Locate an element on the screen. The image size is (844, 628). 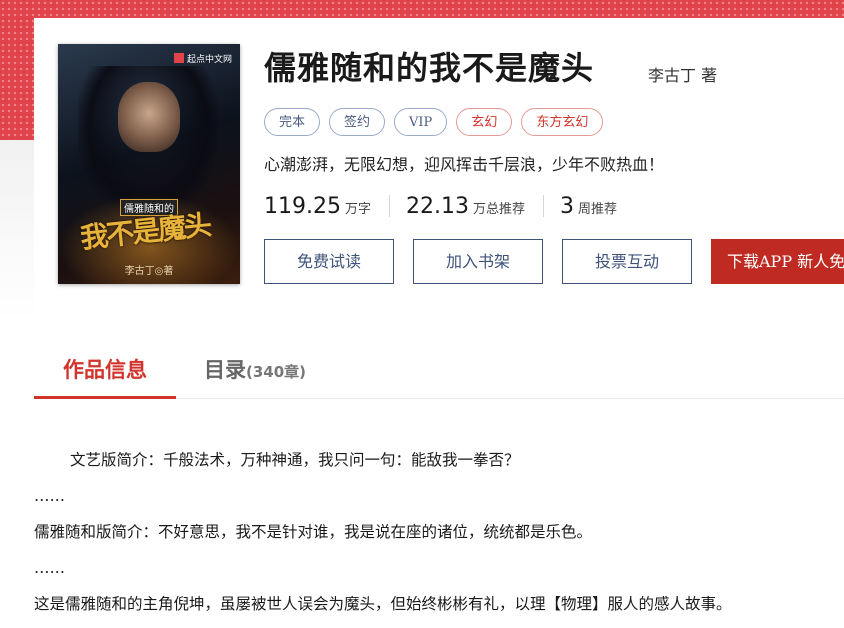
book-cover: 起点中文网 儒雅随和的 我不是魔头 李古丁◎著 is located at coordinates (149, 164).